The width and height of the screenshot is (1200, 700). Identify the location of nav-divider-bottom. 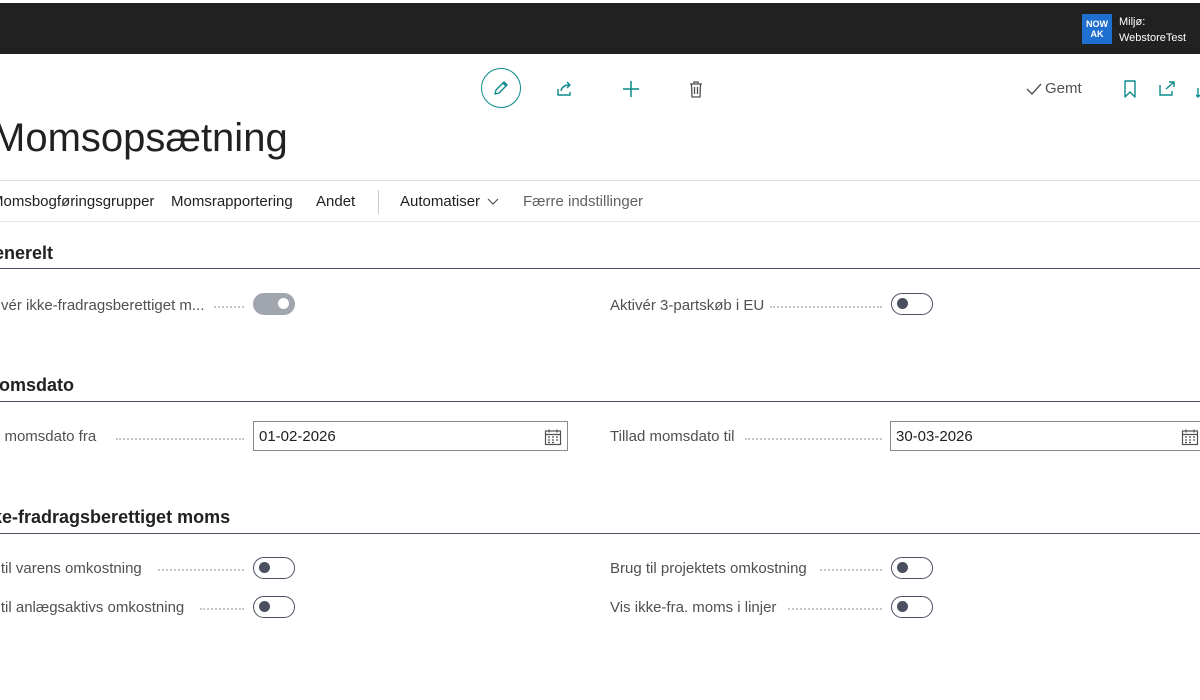
(600, 221).